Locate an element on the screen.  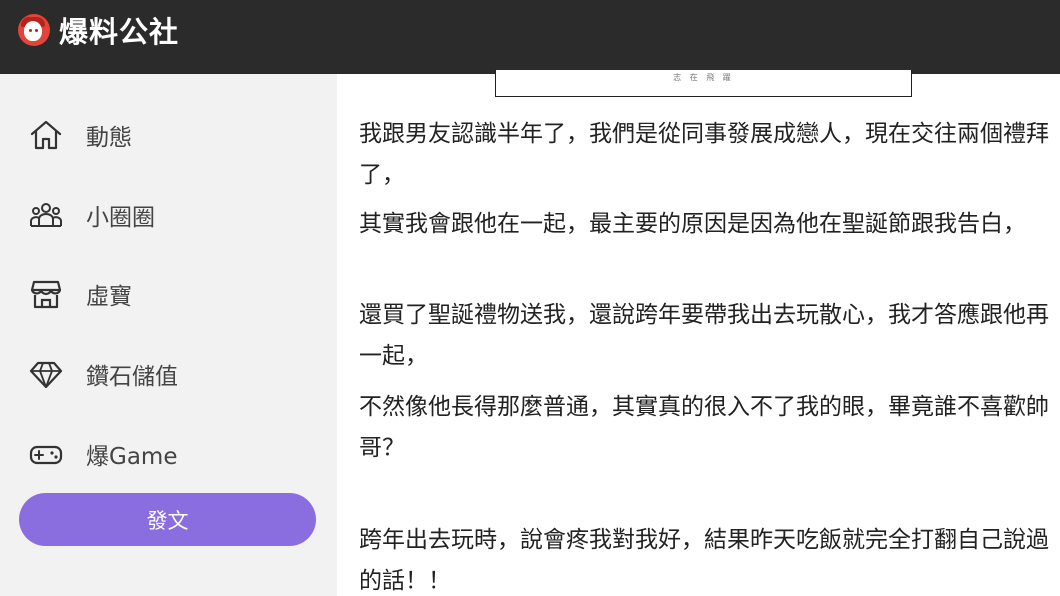
gamepad-icon is located at coordinates (46, 455).